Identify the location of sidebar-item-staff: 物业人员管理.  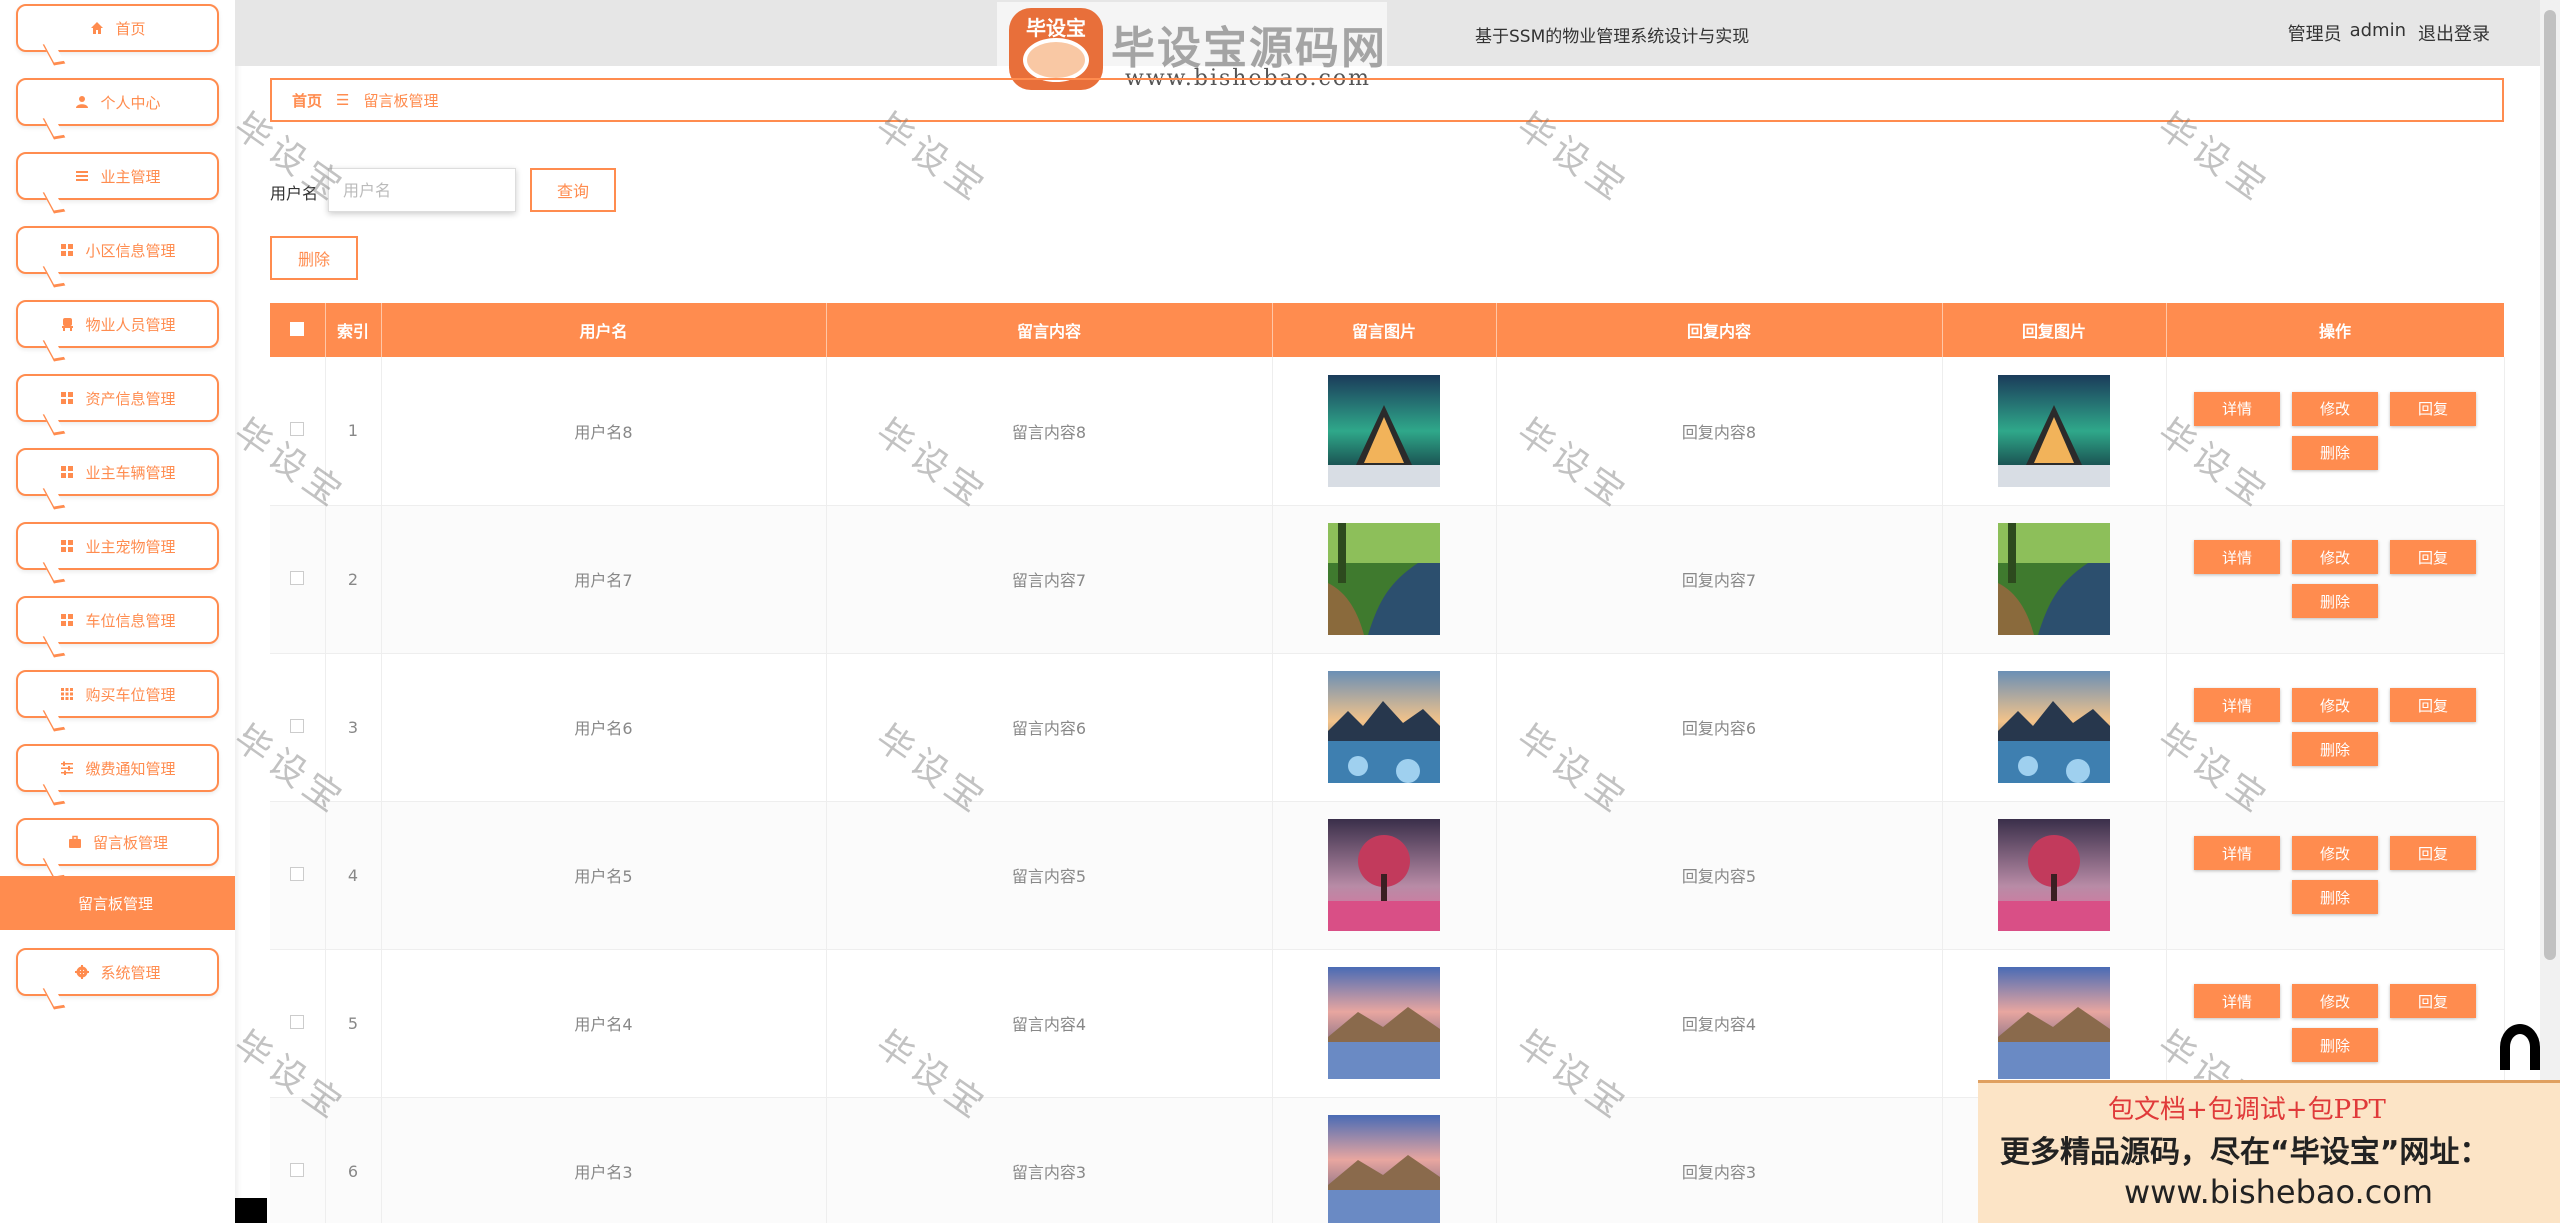
(117, 324).